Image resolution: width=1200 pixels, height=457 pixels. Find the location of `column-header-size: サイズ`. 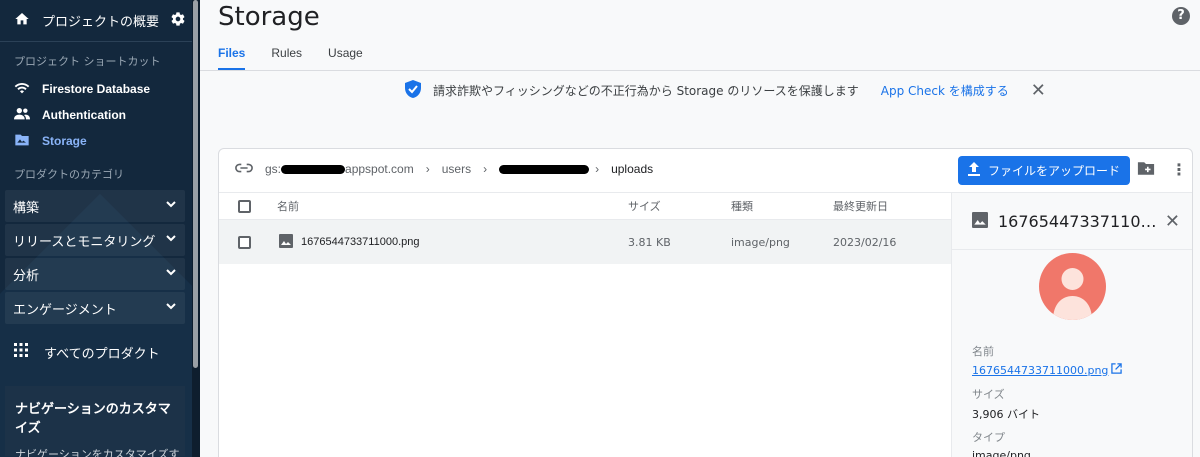

column-header-size: サイズ is located at coordinates (644, 206).